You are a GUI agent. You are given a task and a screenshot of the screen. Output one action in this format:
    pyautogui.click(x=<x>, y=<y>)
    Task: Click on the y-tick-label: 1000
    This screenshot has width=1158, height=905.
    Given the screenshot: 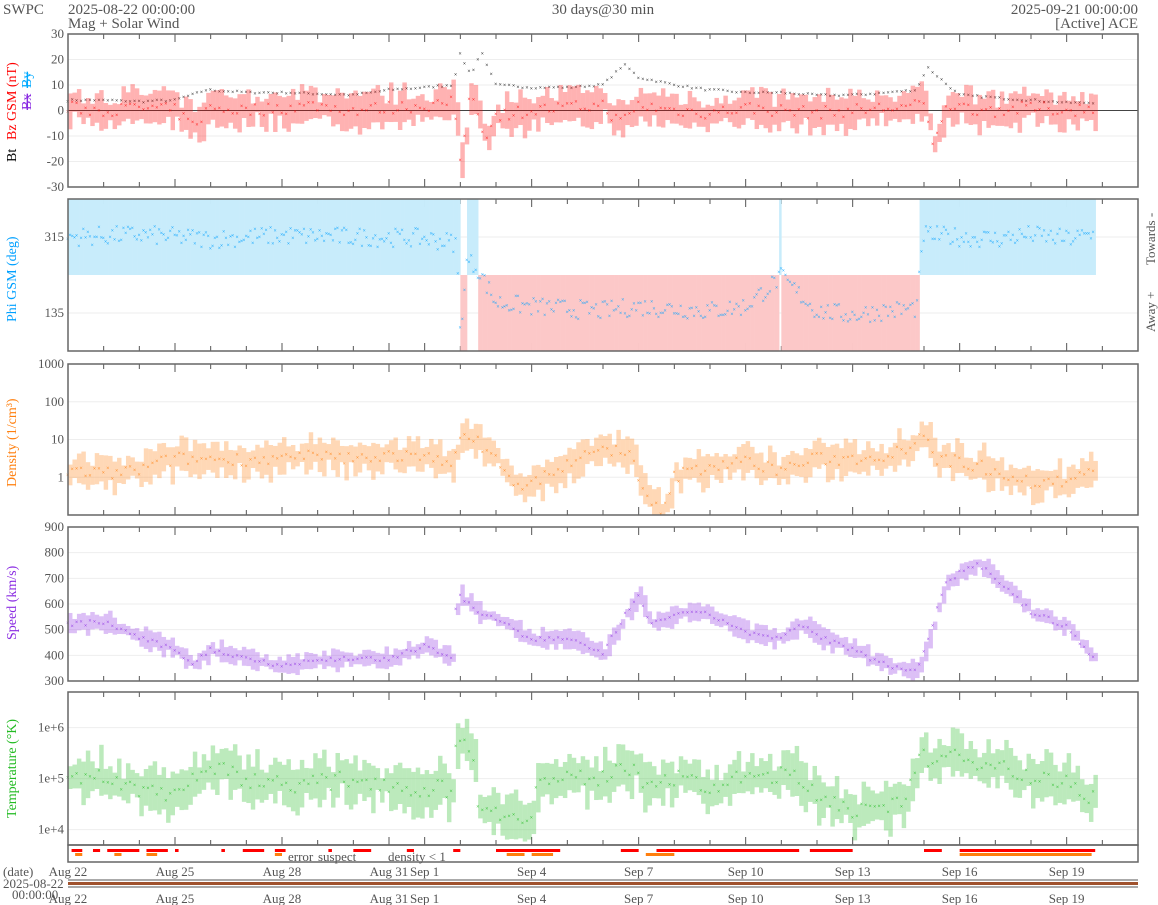 What is the action you would take?
    pyautogui.click(x=51, y=363)
    